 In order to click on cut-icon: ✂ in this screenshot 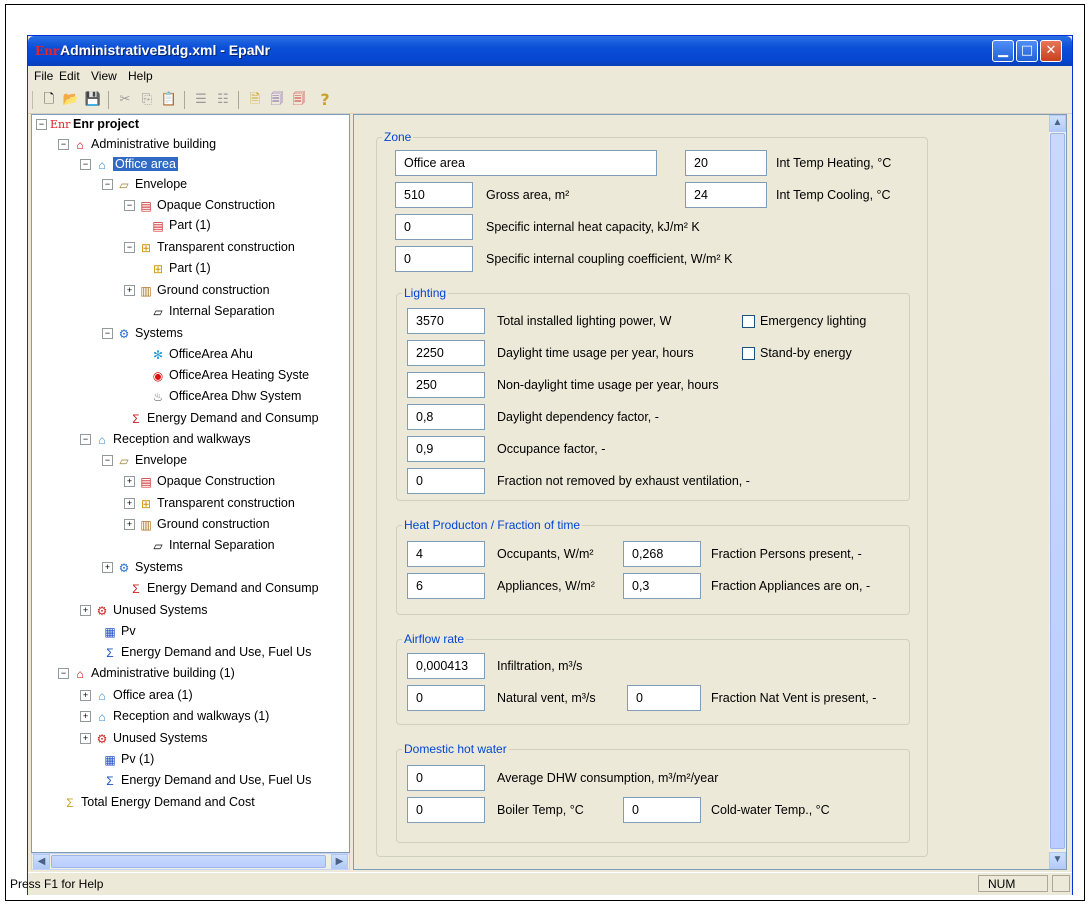, I will do `click(125, 100)`.